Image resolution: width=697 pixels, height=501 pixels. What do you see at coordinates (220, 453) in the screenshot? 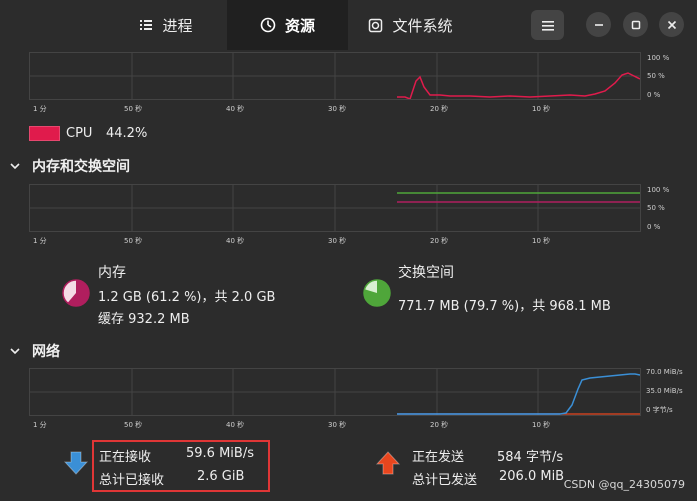
I see `receiving-value: 59.6 MiB/s` at bounding box center [220, 453].